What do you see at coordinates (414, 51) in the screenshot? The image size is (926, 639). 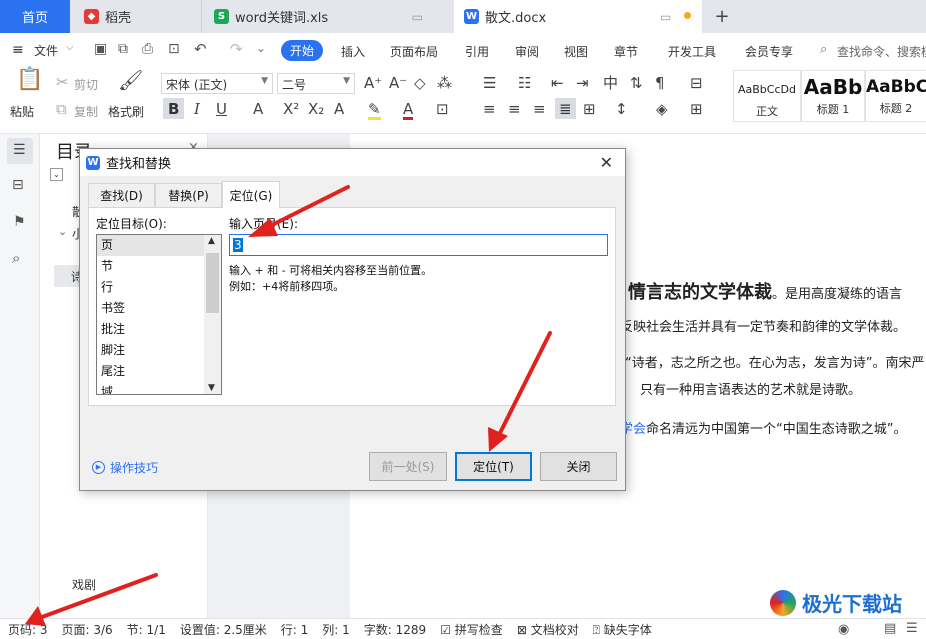 I see `menu-layout: 页面布局` at bounding box center [414, 51].